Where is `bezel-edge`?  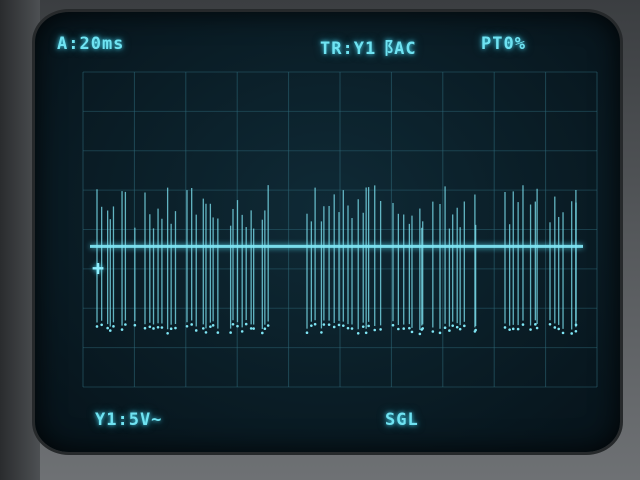
bezel-edge is located at coordinates (20, 240).